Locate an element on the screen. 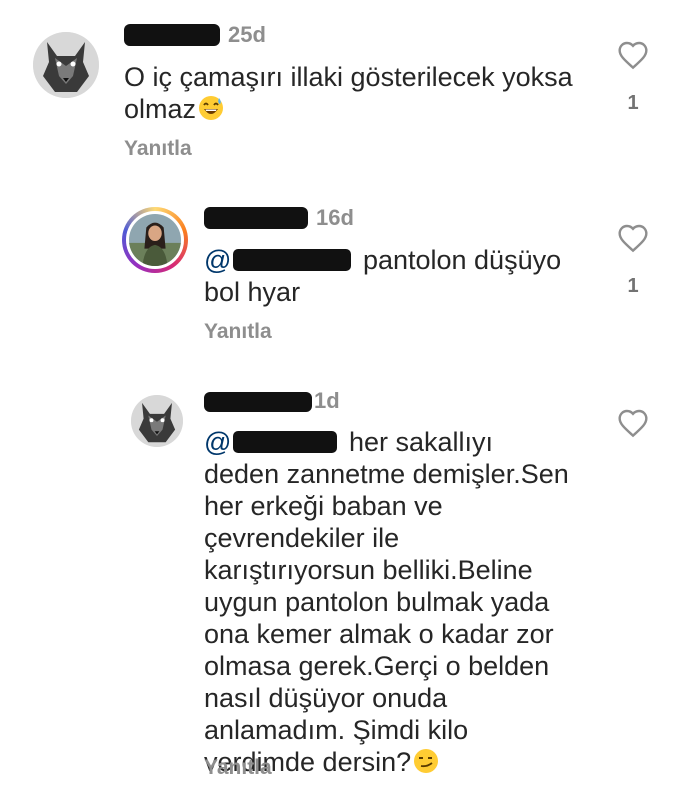  comment-time: 1d is located at coordinates (327, 400).